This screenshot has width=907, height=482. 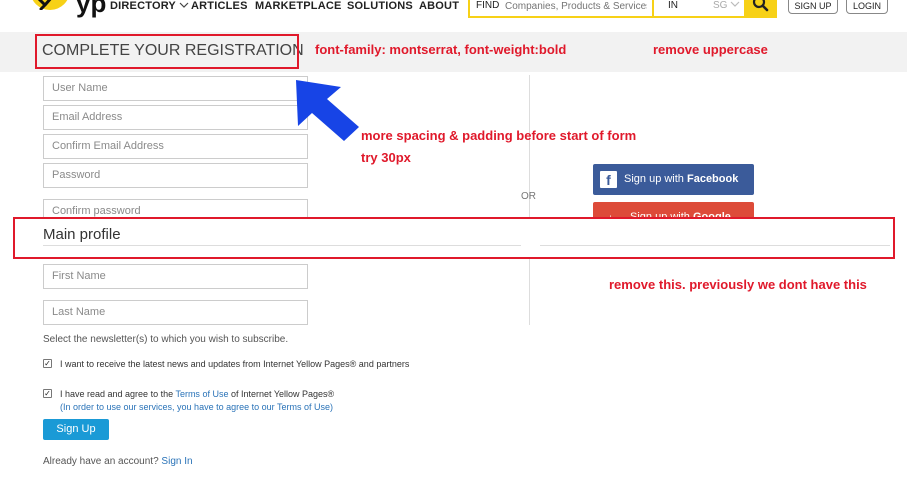 What do you see at coordinates (327, 110) in the screenshot?
I see `arrow-annotation-icon` at bounding box center [327, 110].